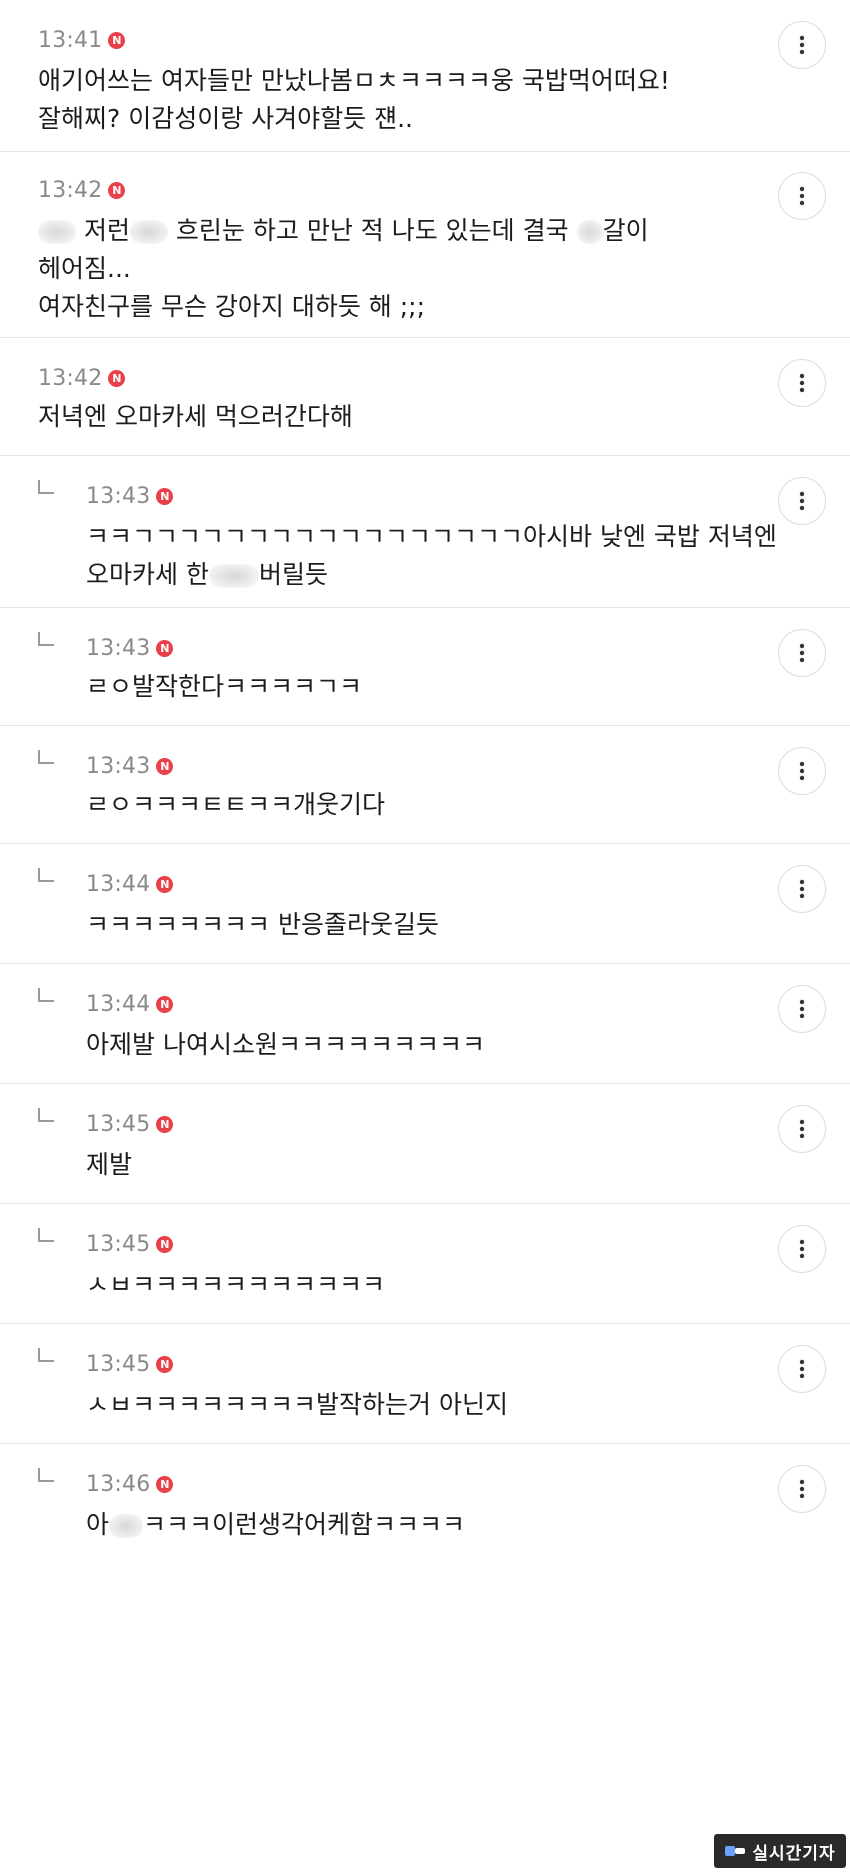 The height and width of the screenshot is (1872, 850). What do you see at coordinates (232, 306) in the screenshot?
I see `comment-line: 여자친구를 무슨 강아지 대하듯 해 ;;;` at bounding box center [232, 306].